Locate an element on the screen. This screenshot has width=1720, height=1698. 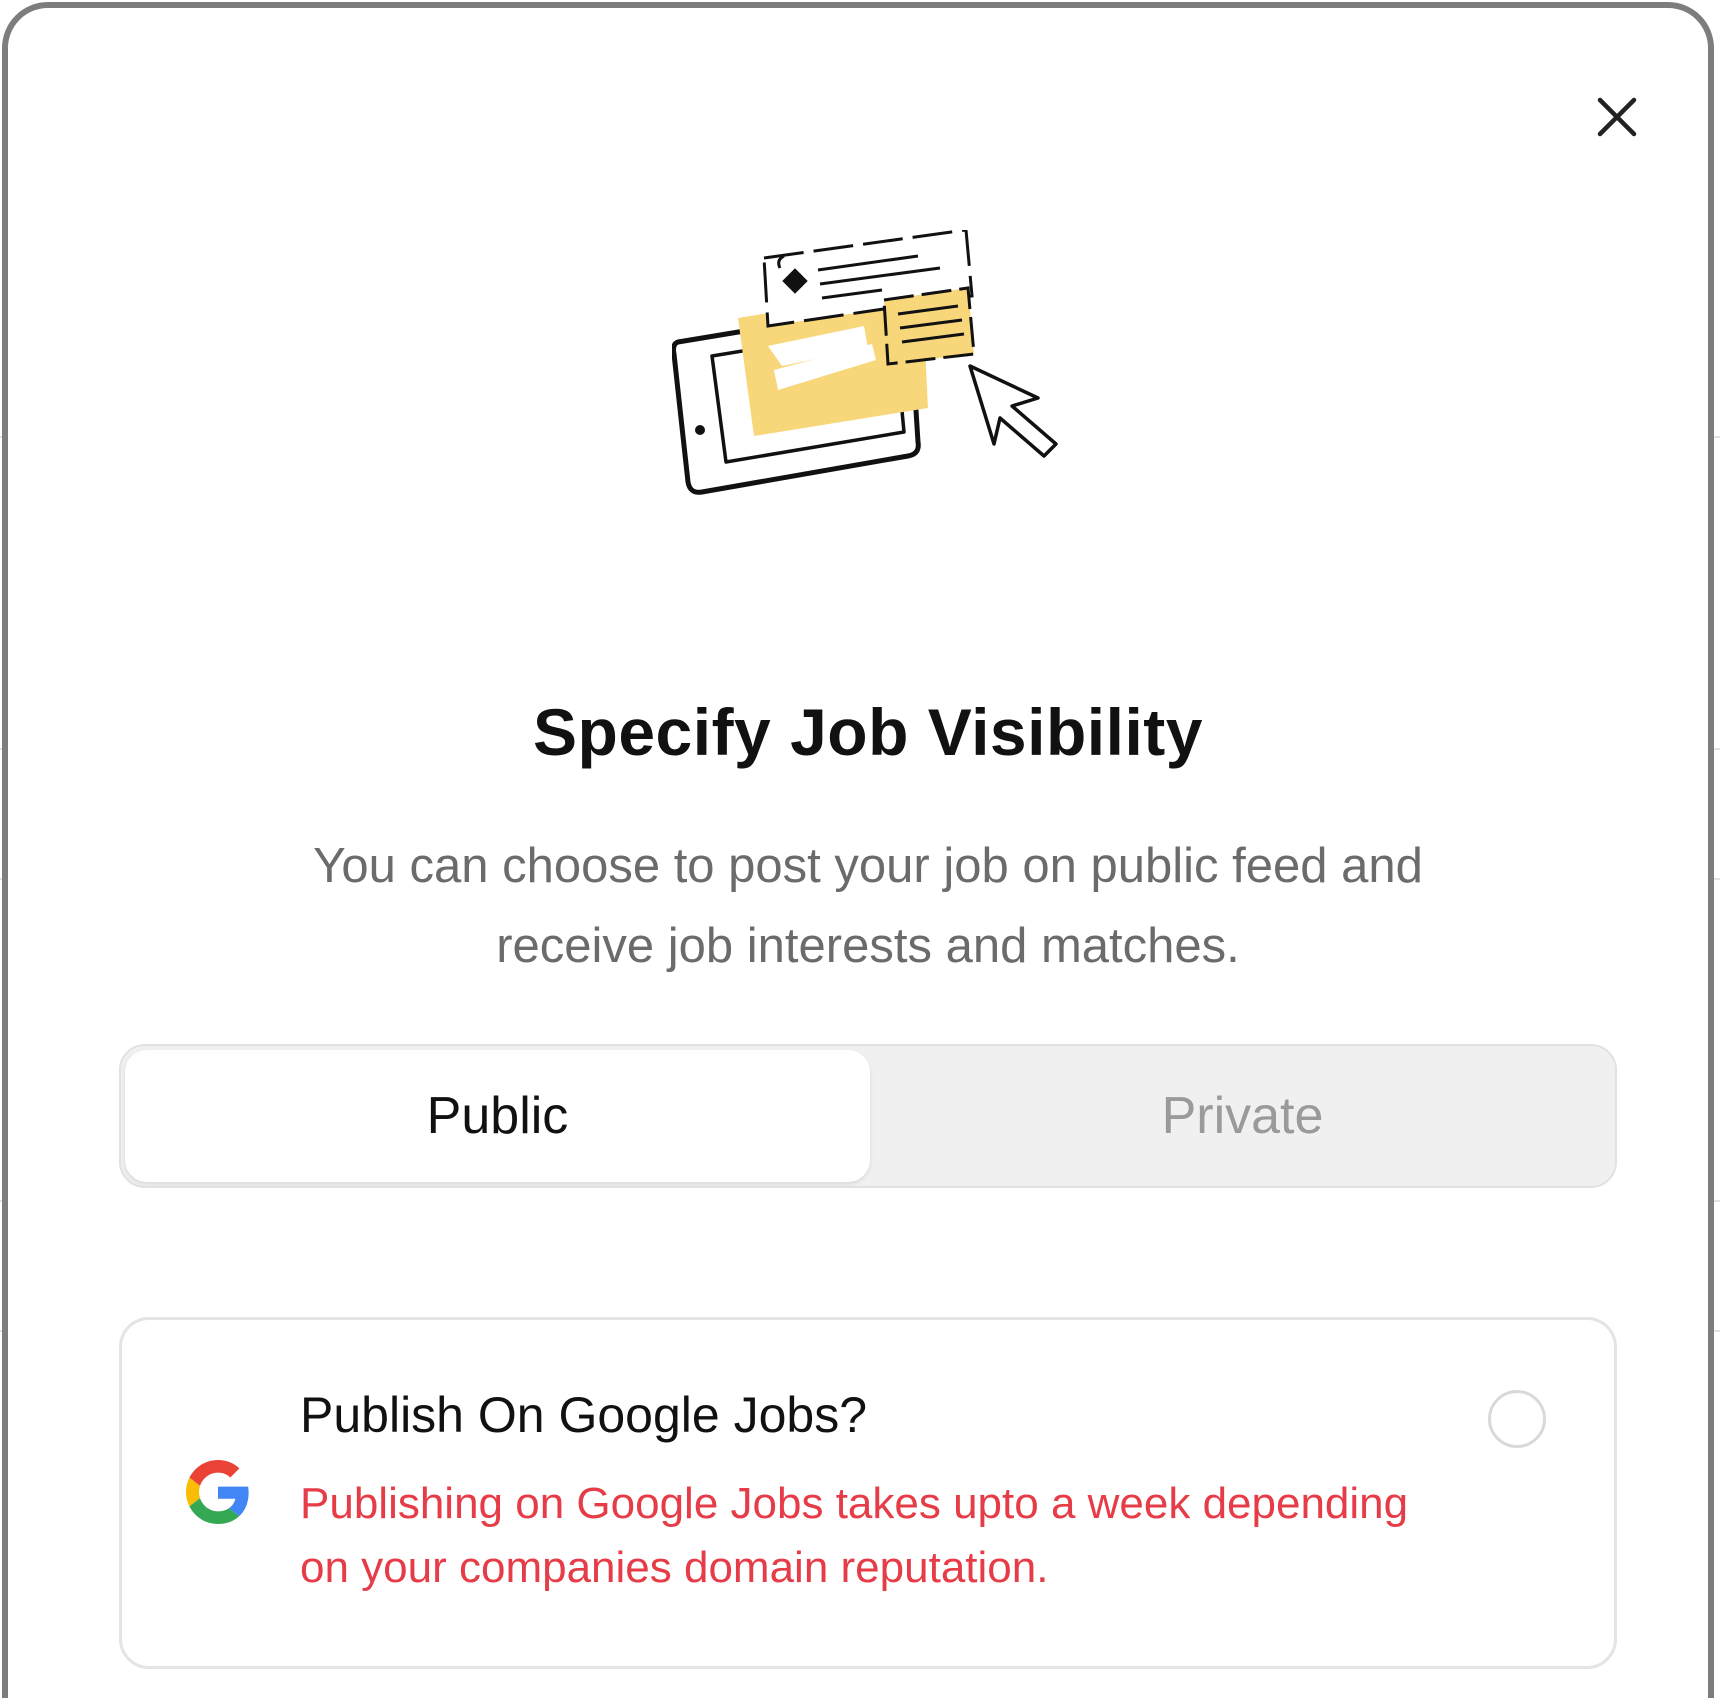
google-icon is located at coordinates (218, 1492).